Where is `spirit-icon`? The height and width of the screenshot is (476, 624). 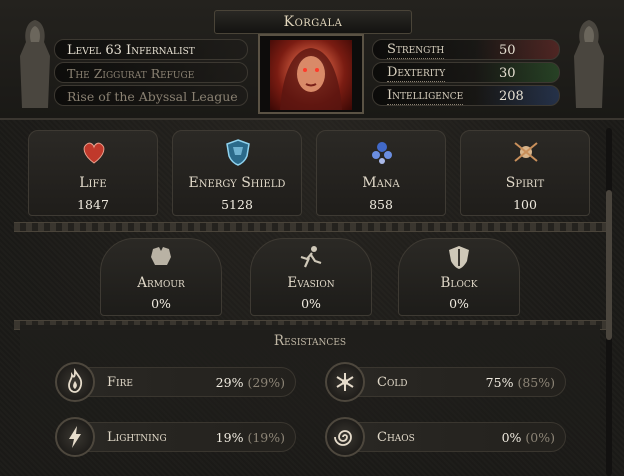
spirit-icon is located at coordinates (526, 152).